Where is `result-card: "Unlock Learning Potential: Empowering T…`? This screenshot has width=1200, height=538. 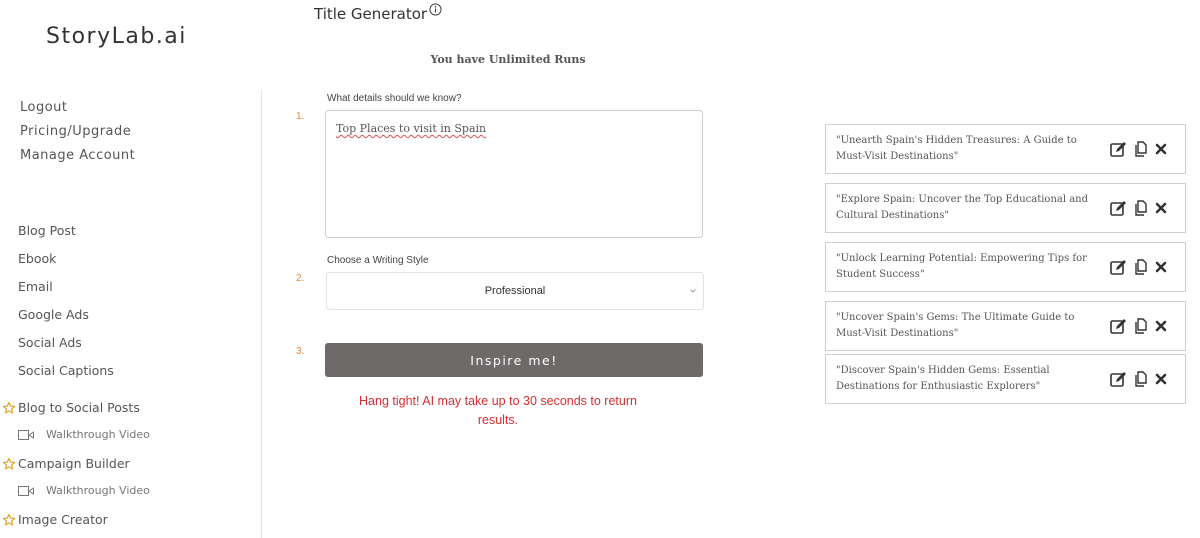 result-card: "Unlock Learning Potential: Empowering T… is located at coordinates (1005, 267).